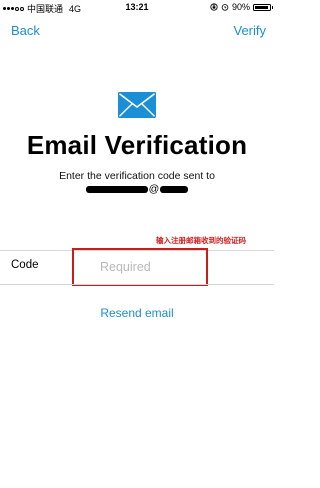  What do you see at coordinates (137, 176) in the screenshot?
I see `instruction-text: Enter the verification code sent to` at bounding box center [137, 176].